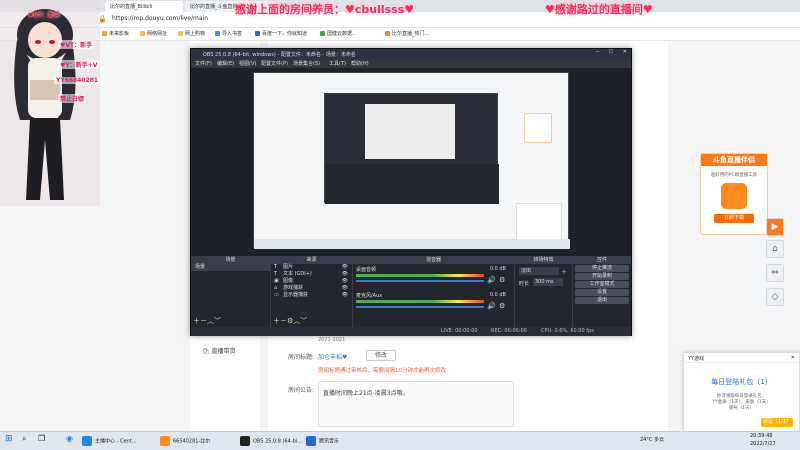 Image resolution: width=800 pixels, height=450 pixels. I want to click on bookmark-item: 网上购物, so click(191, 33).